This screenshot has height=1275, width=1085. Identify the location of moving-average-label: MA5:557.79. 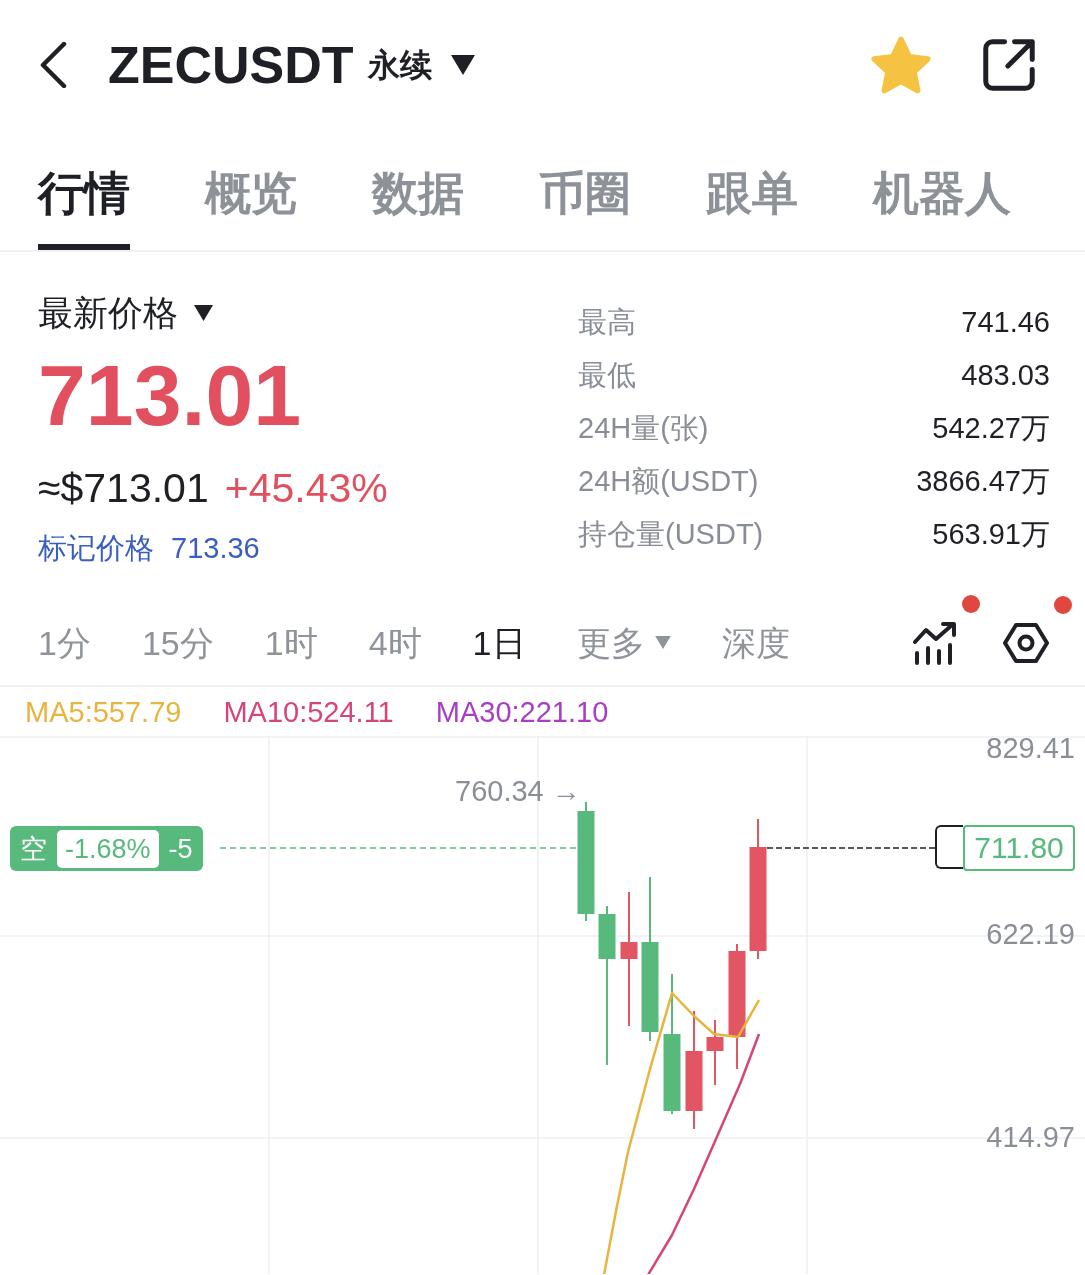
(103, 712).